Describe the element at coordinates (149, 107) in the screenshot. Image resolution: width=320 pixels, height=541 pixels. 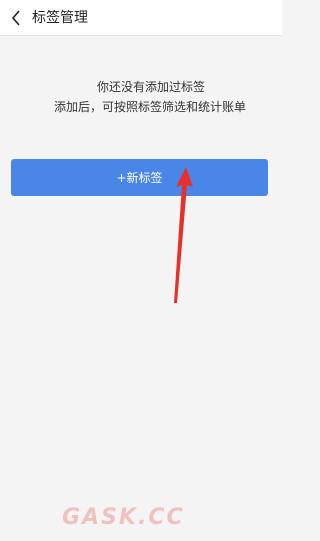
I see `empty-state-line-2: 添加后，可按照标签筛选和统计账单` at that location.